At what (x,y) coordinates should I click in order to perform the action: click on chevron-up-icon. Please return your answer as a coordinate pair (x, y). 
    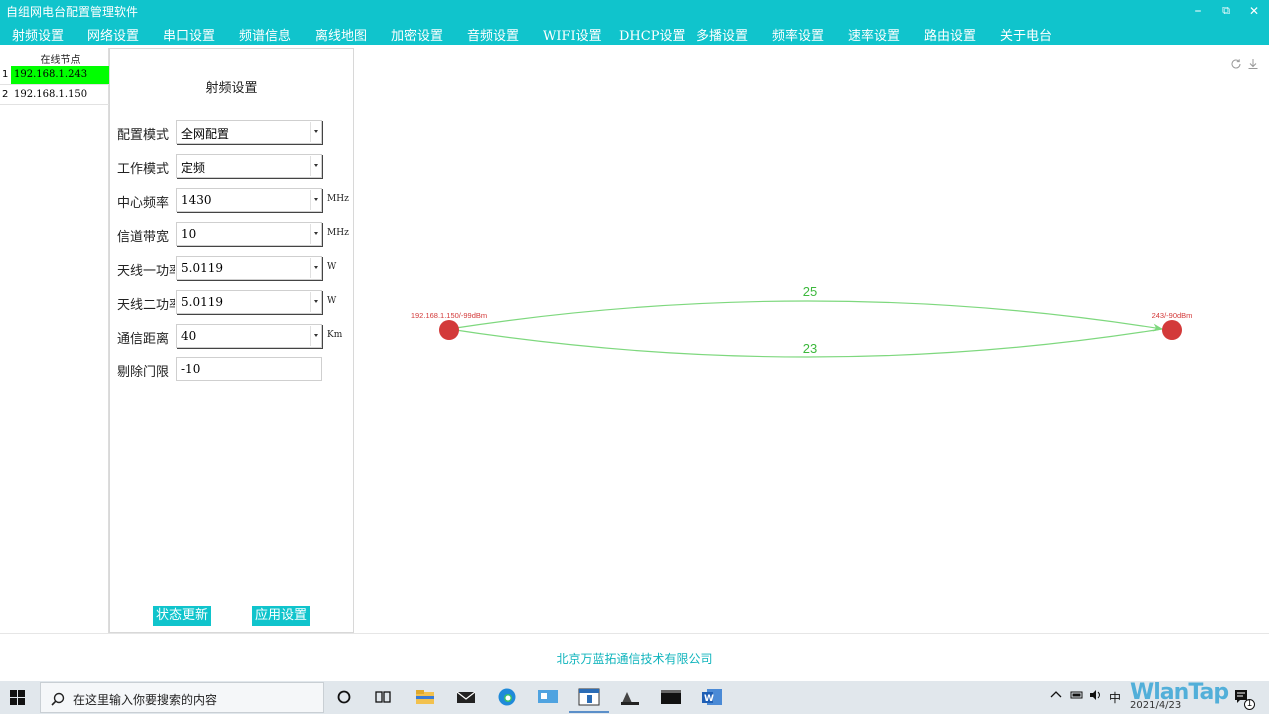
    Looking at the image, I should click on (1056, 696).